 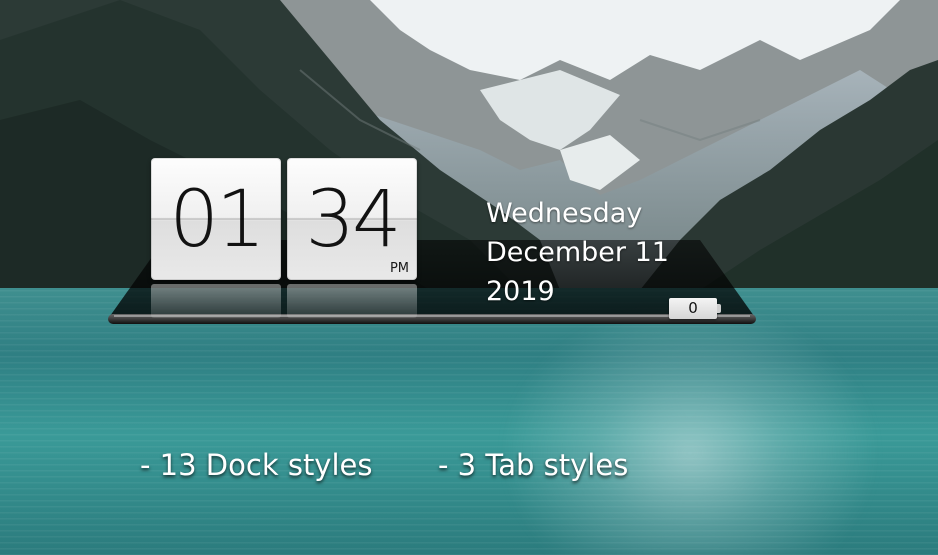 I want to click on hours-digits: 01, so click(x=217, y=220).